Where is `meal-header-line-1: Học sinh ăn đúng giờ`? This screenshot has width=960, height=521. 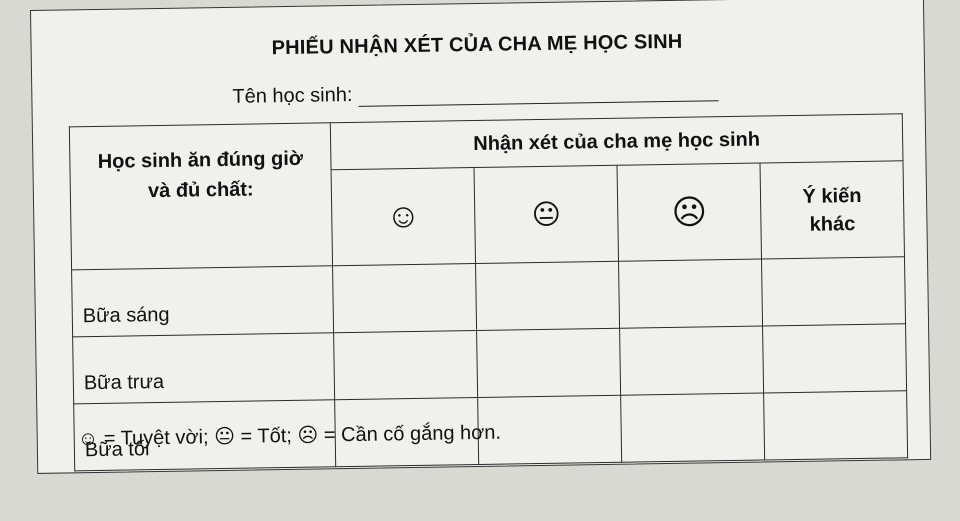
meal-header-line-1: Học sinh ăn đúng giờ is located at coordinates (200, 160).